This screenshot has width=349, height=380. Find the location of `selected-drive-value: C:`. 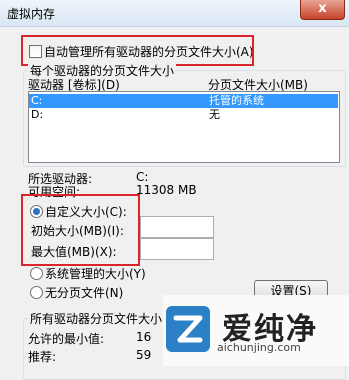

selected-drive-value: C: is located at coordinates (142, 177).